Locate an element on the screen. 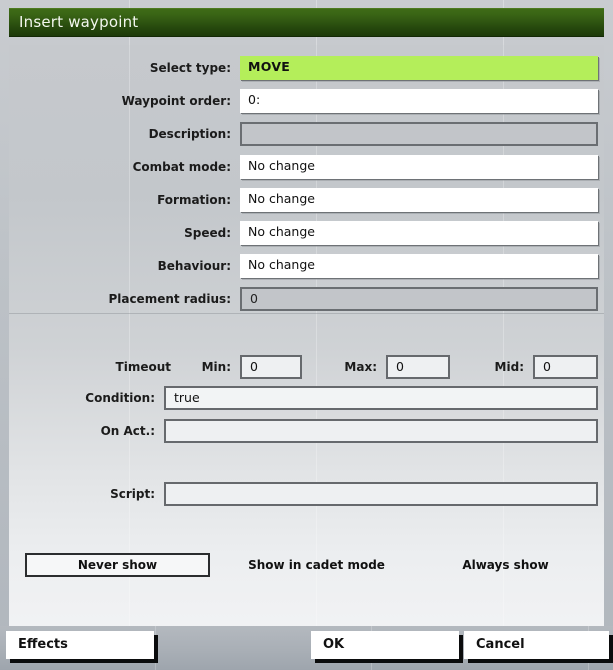 This screenshot has height=670, width=613. visibility-option-always-show: Always show is located at coordinates (505, 567).